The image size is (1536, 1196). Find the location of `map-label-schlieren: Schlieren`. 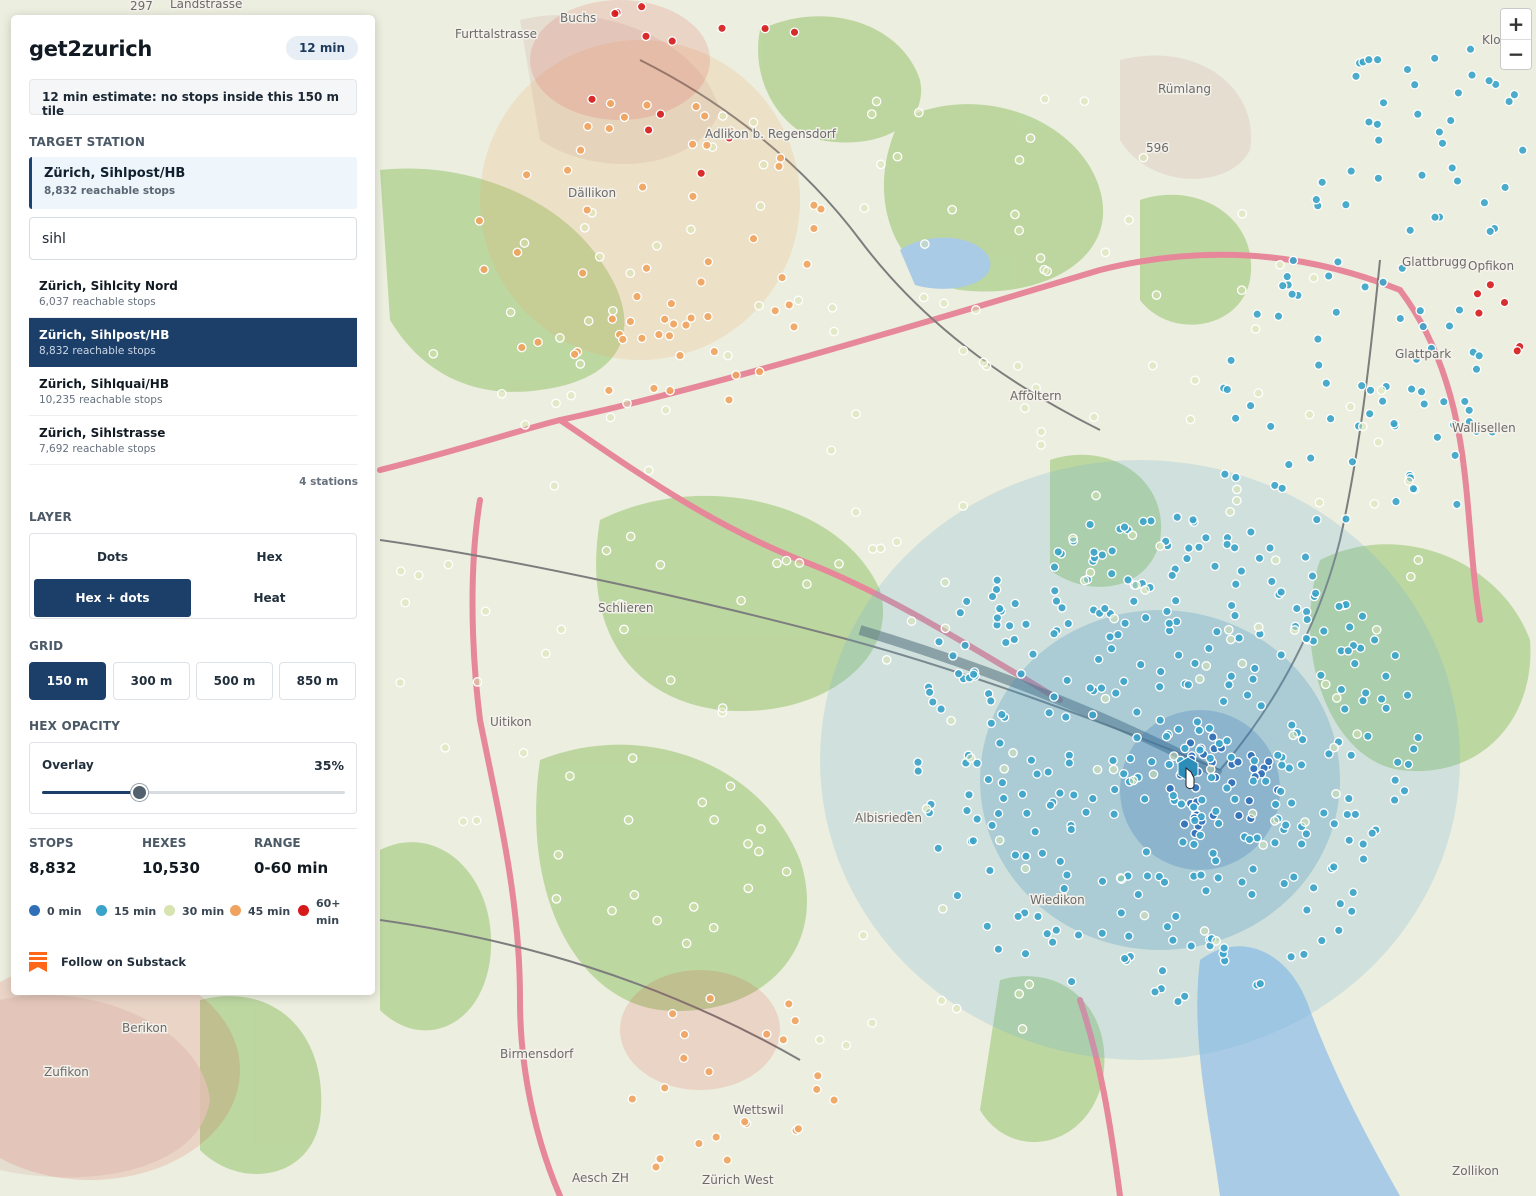

map-label-schlieren: Schlieren is located at coordinates (626, 608).